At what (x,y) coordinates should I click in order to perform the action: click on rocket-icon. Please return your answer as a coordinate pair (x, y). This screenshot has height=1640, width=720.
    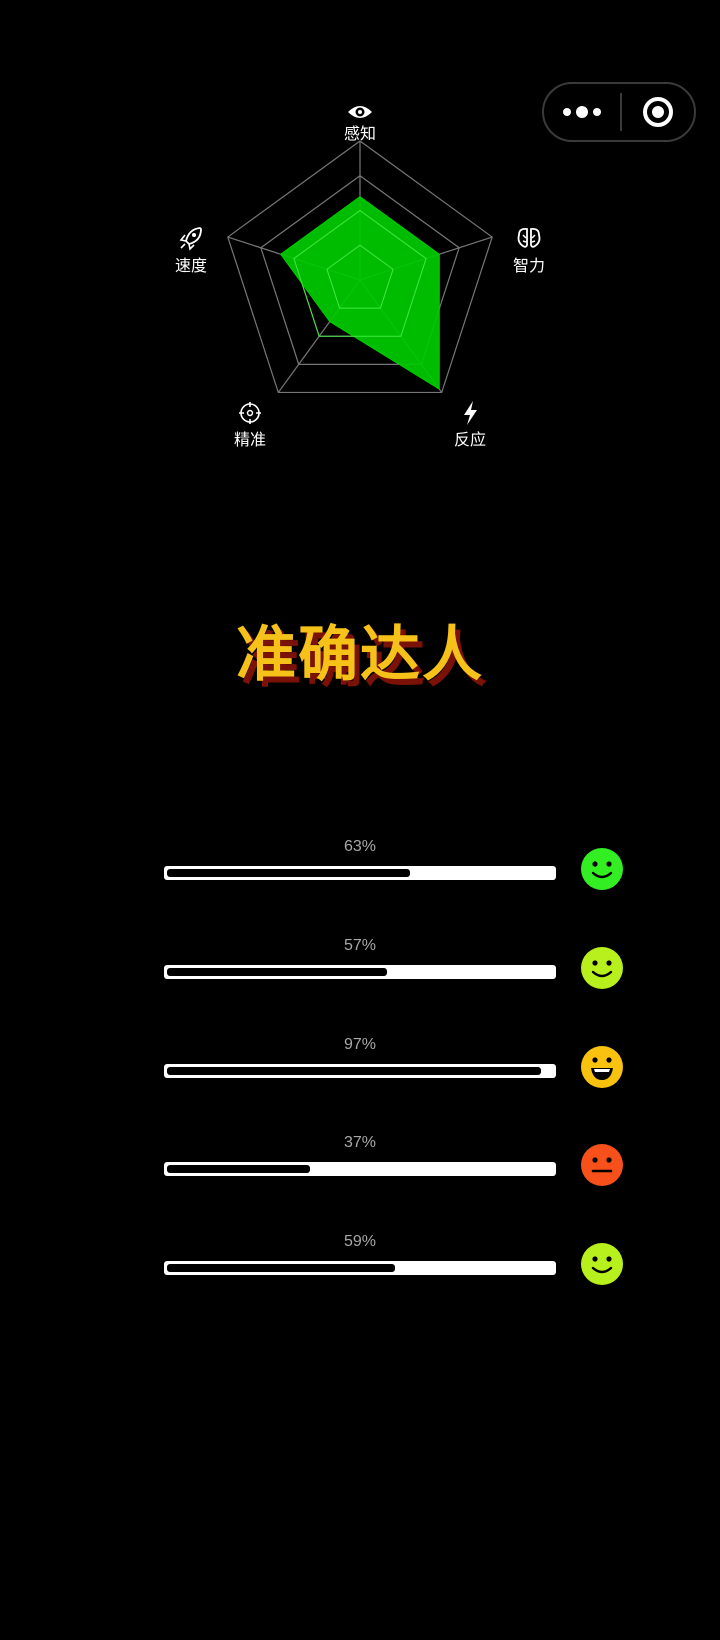
    Looking at the image, I should click on (190, 239).